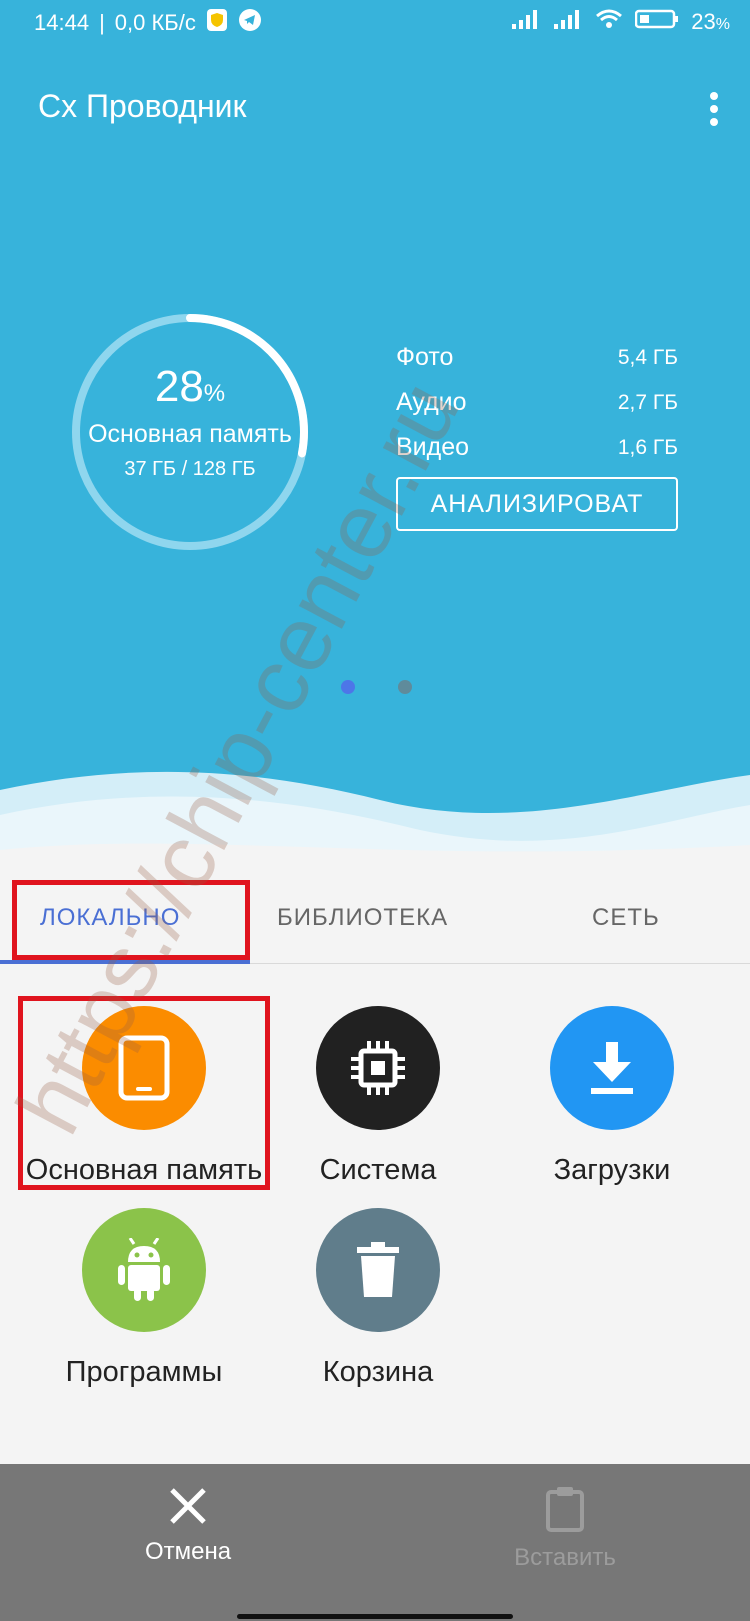 The width and height of the screenshot is (750, 1621). Describe the element at coordinates (714, 109) in the screenshot. I see `more-options-icon` at that location.